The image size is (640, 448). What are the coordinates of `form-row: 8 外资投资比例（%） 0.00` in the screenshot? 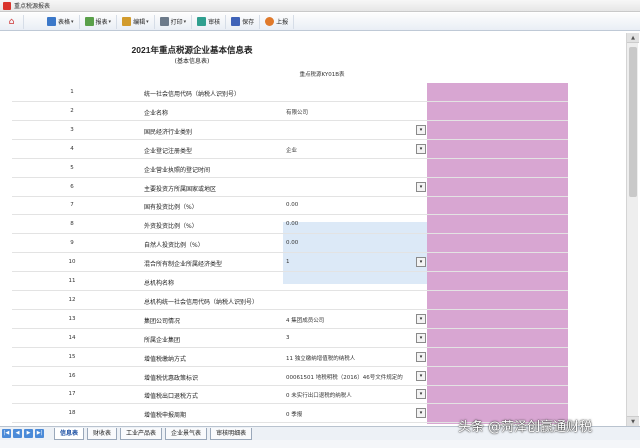 It's located at (290, 225).